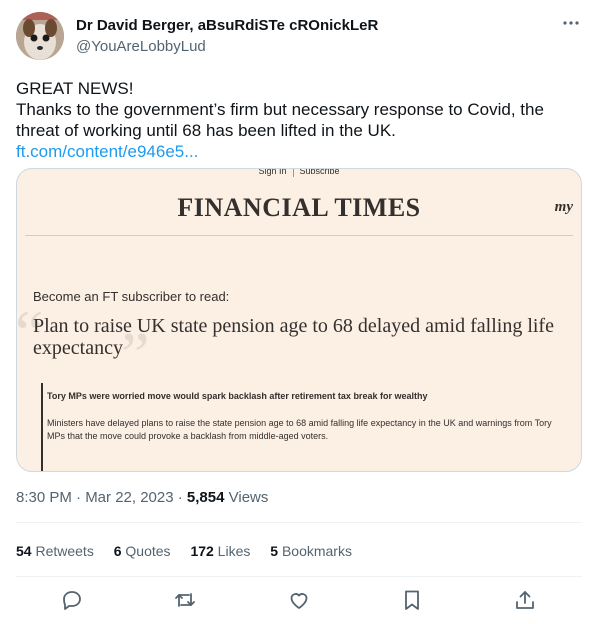 The height and width of the screenshot is (624, 598). Describe the element at coordinates (55, 551) in the screenshot. I see `retweets-stat: 54 Retweets` at that location.